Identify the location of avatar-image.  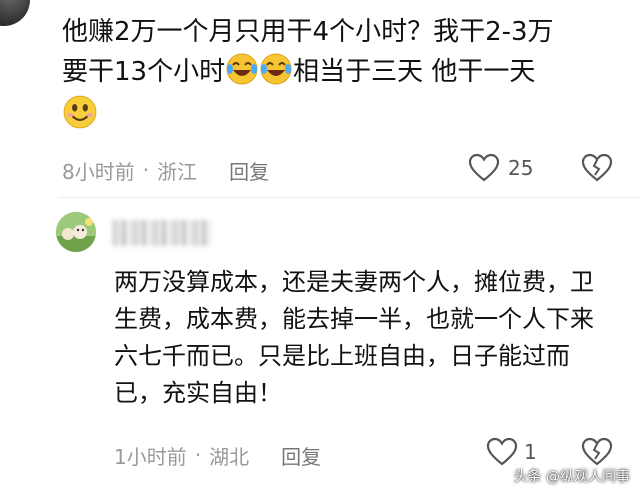
(76, 232).